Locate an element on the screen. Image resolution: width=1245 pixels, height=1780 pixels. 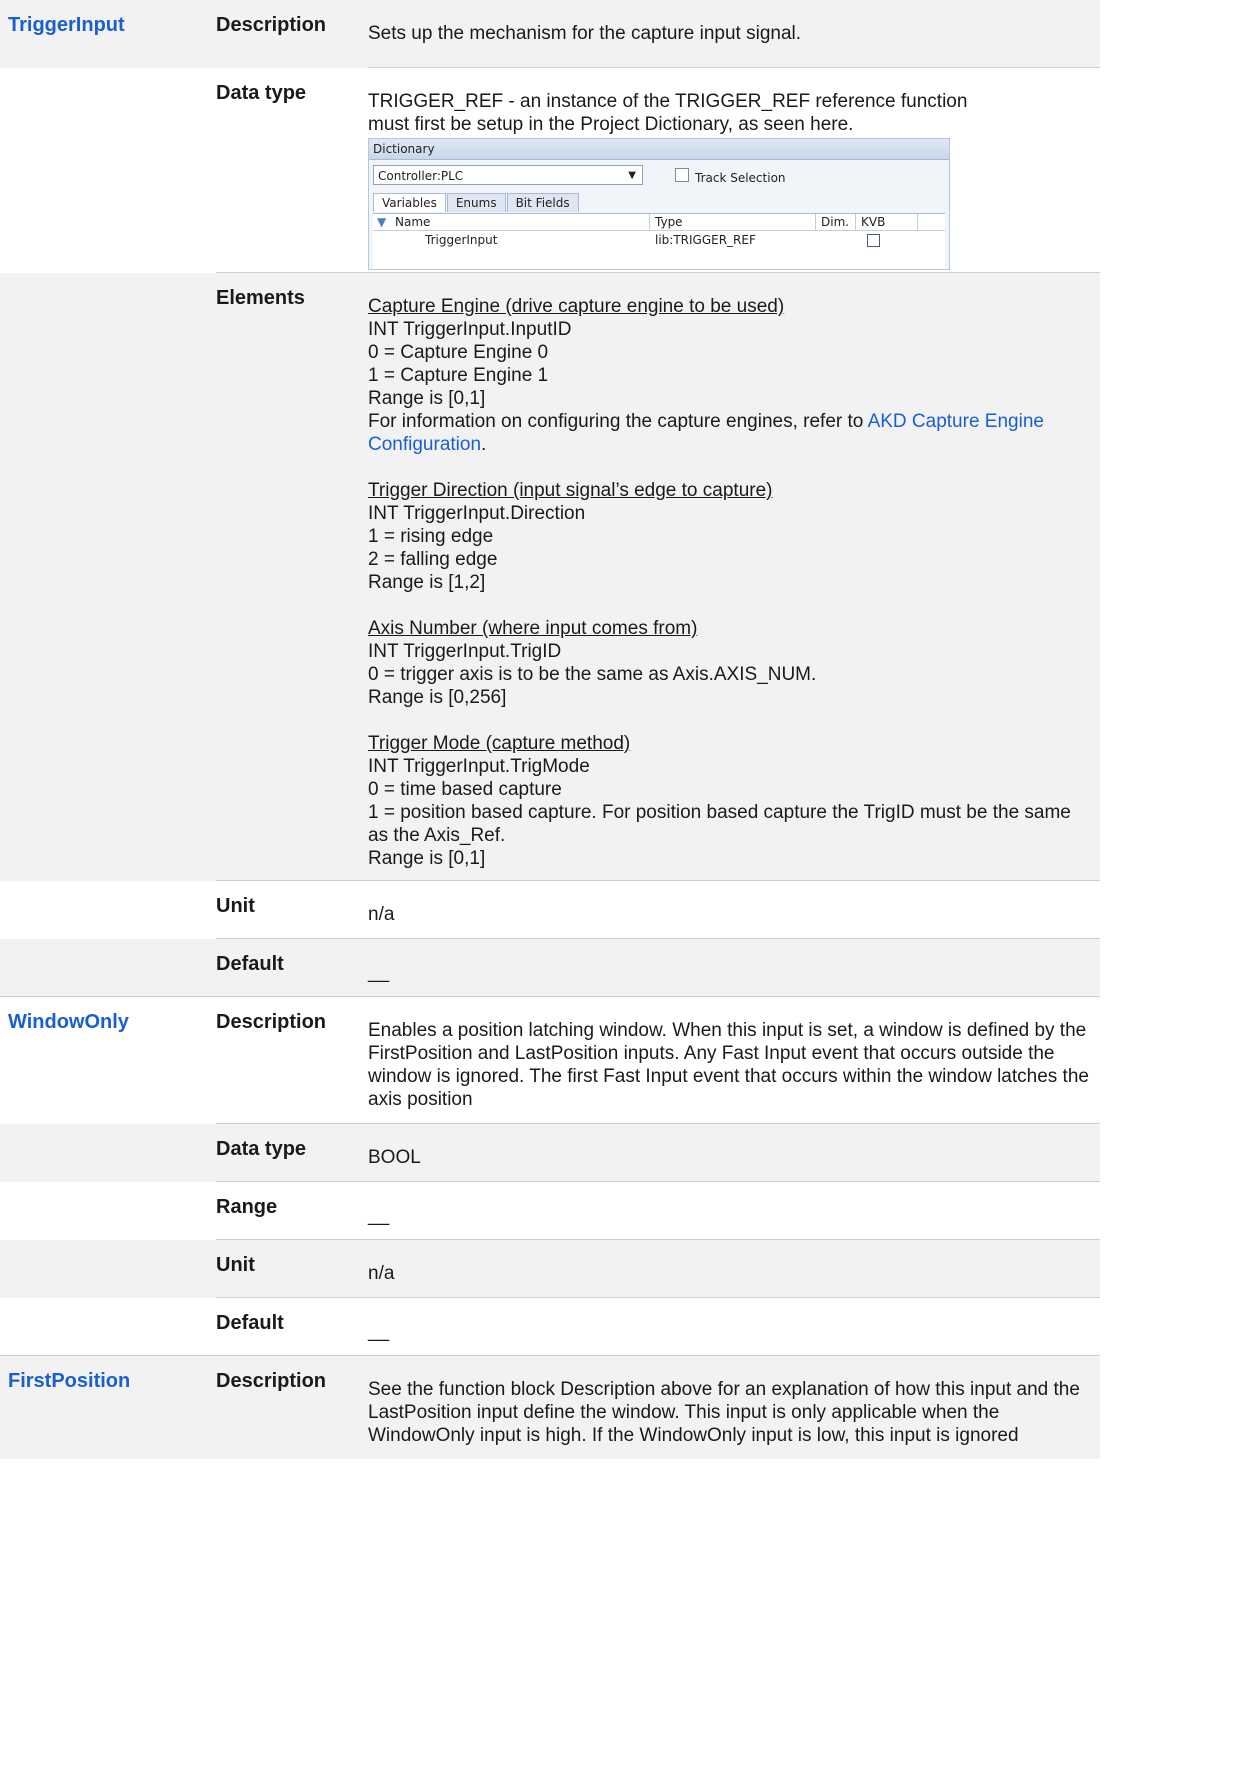
grid-row: TriggerInput lib:TRIGGER_REF is located at coordinates (659, 240).